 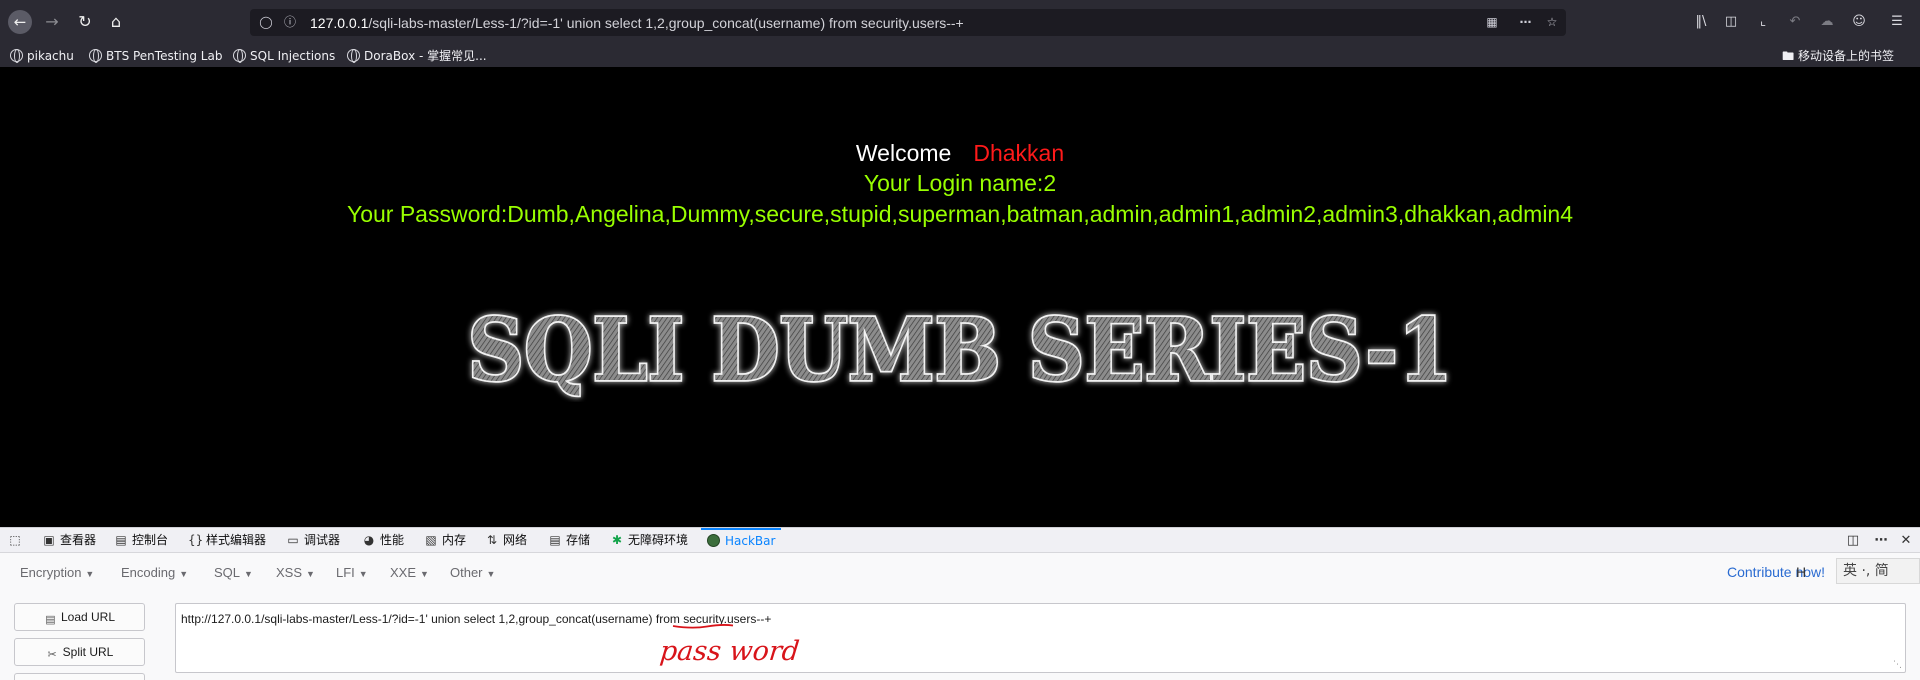 What do you see at coordinates (196, 540) in the screenshot?
I see `braces-icon: {}` at bounding box center [196, 540].